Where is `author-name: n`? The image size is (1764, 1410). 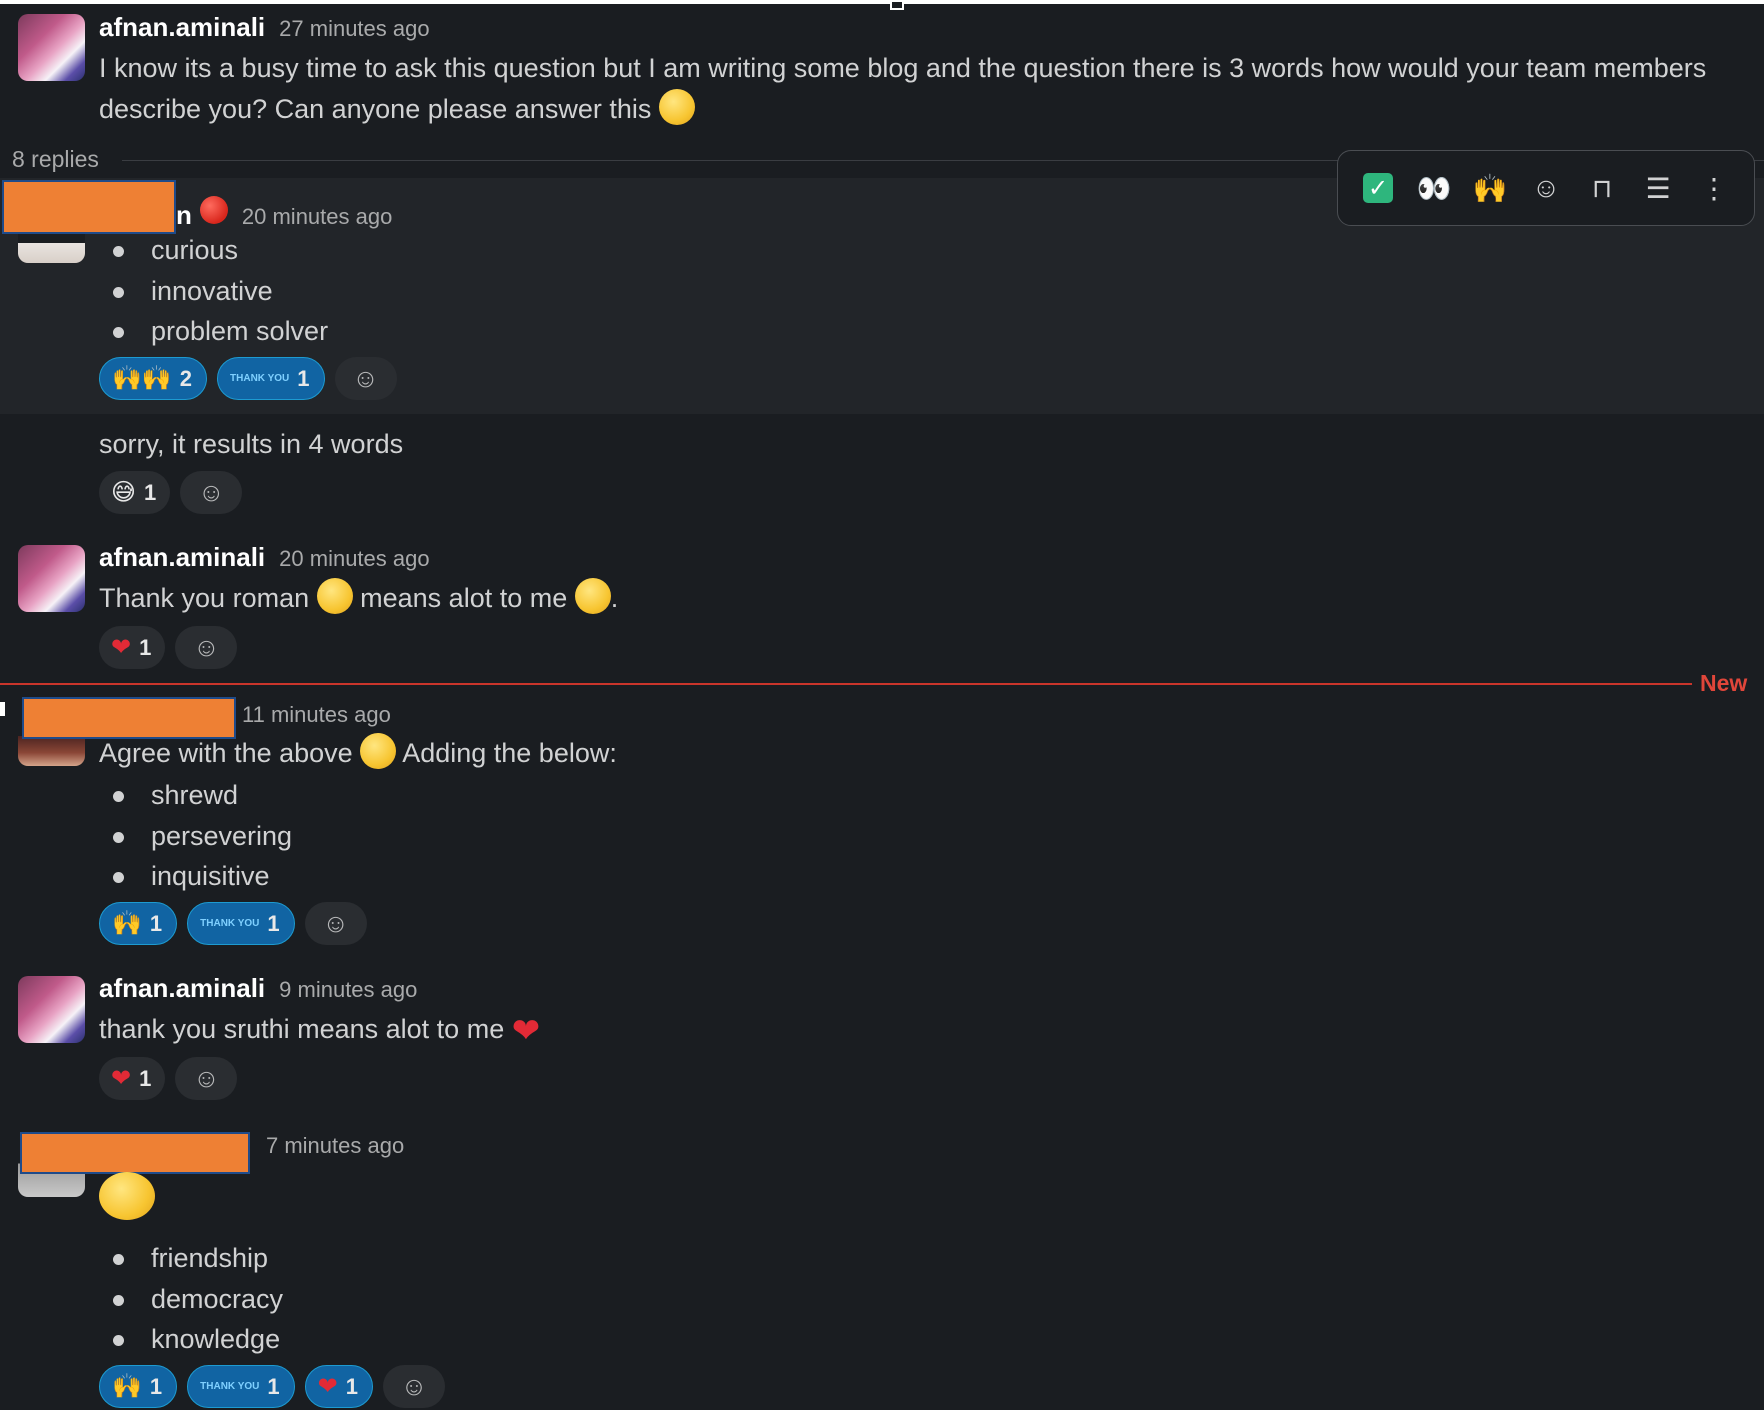 author-name: n is located at coordinates (184, 215).